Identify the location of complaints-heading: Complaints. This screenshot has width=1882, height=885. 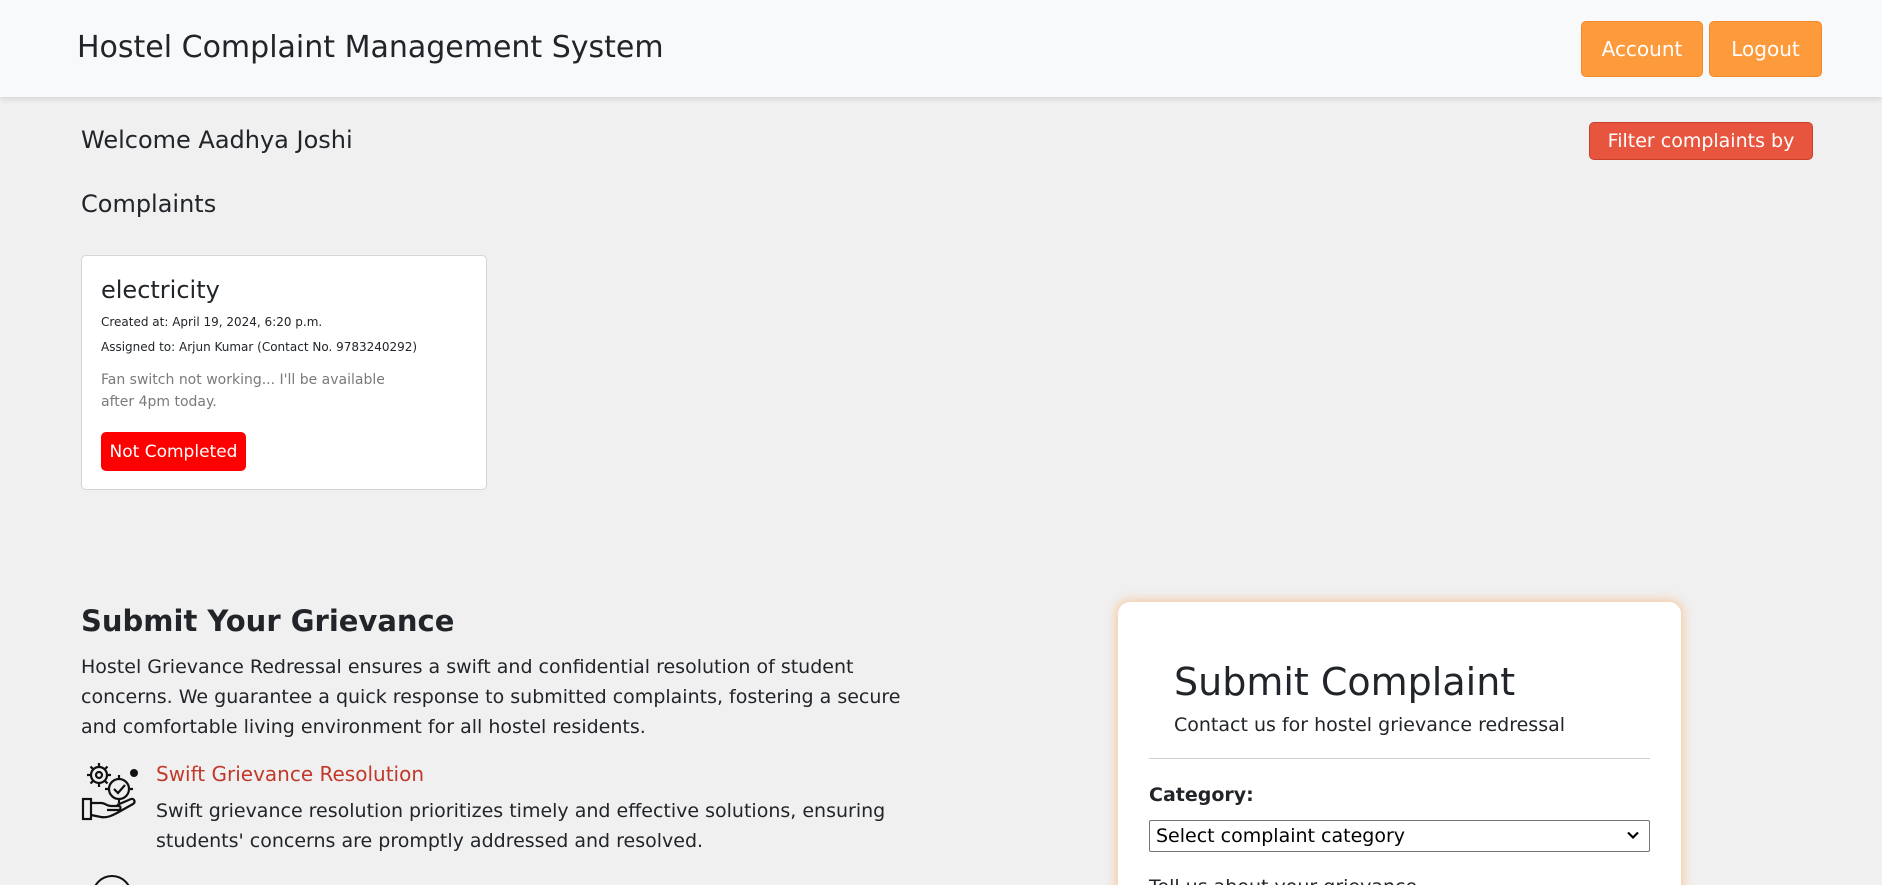
(149, 204).